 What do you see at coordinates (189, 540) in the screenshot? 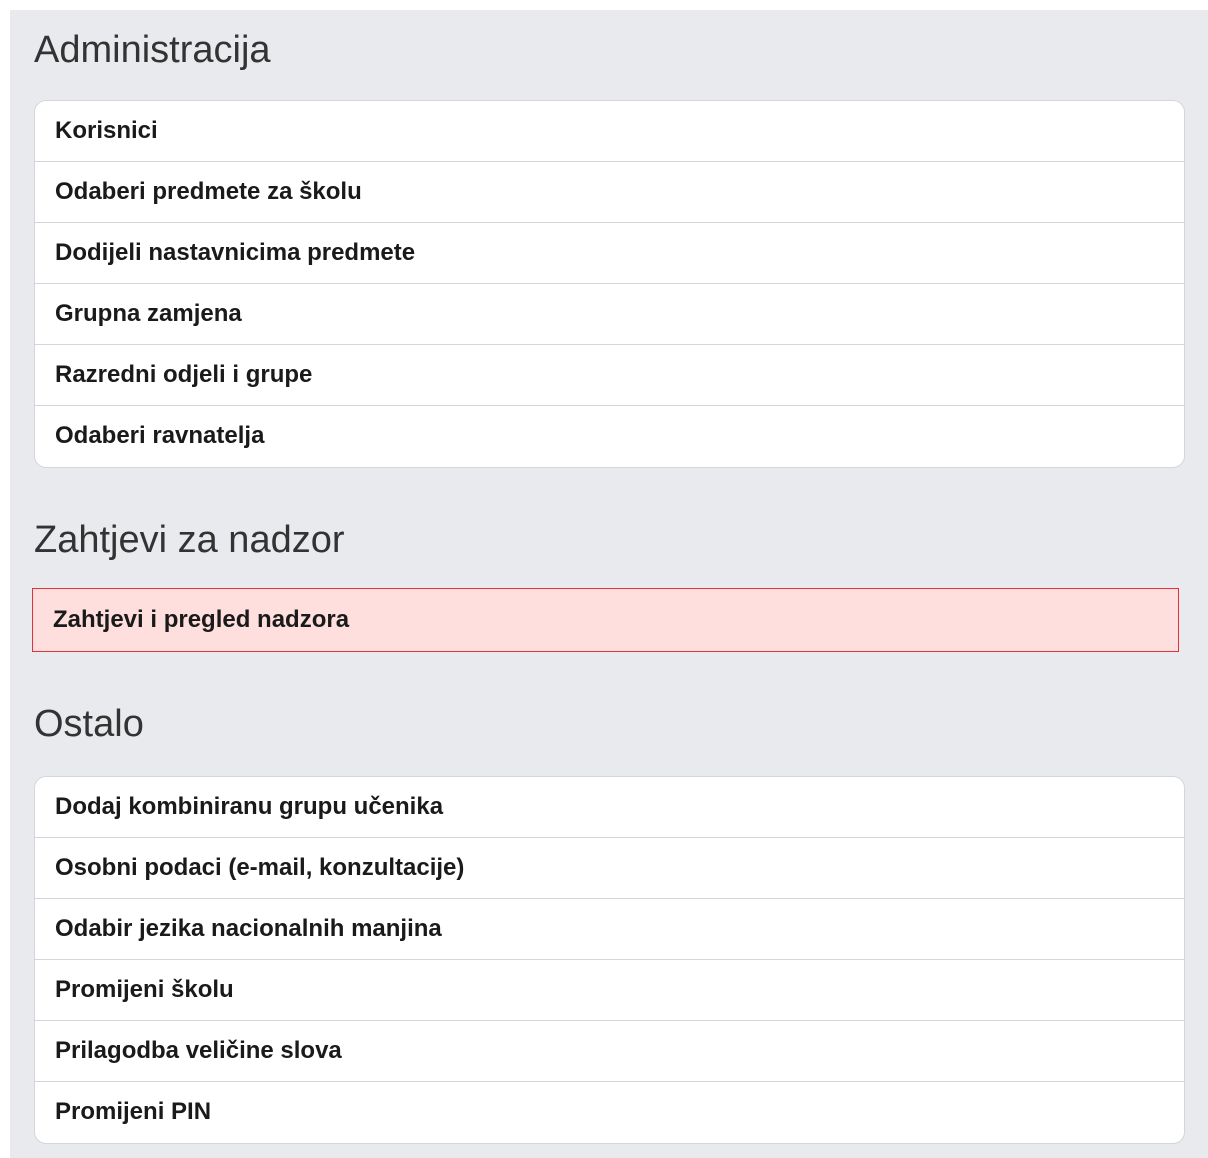
I see `section-title-zahtjevi-za-nadzor: Zahtjevi za nadzor` at bounding box center [189, 540].